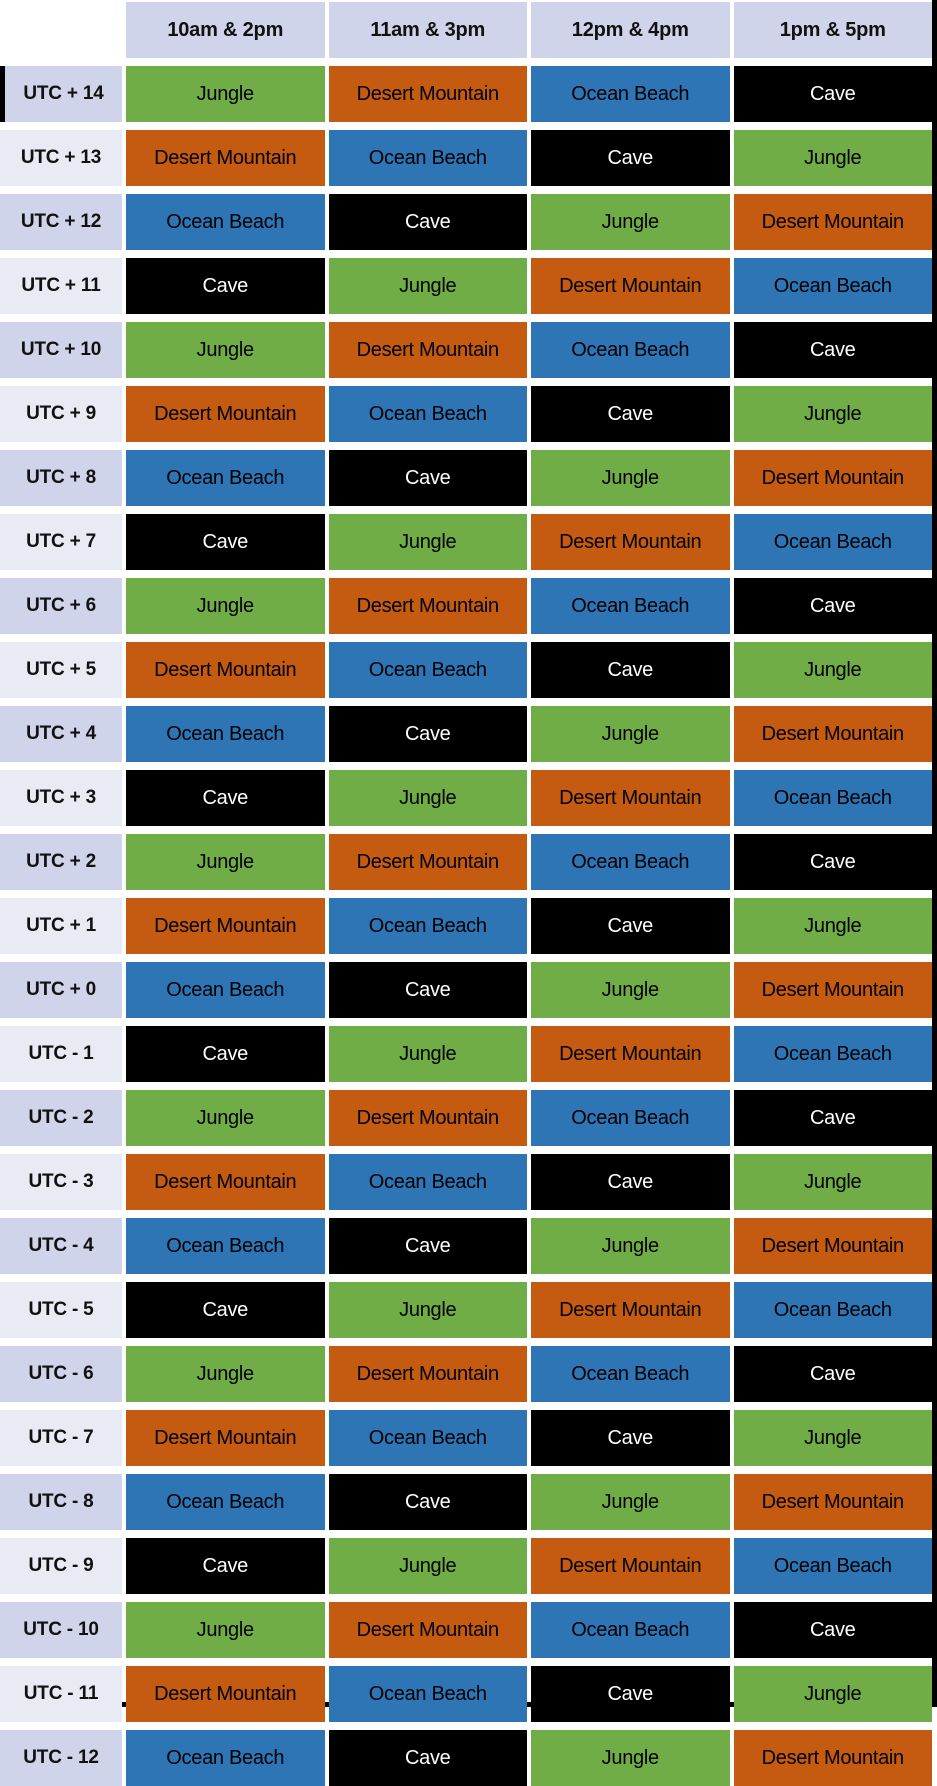 Image resolution: width=937 pixels, height=1786 pixels. I want to click on column-header-time-slot: 12pm & 4pm, so click(630, 30).